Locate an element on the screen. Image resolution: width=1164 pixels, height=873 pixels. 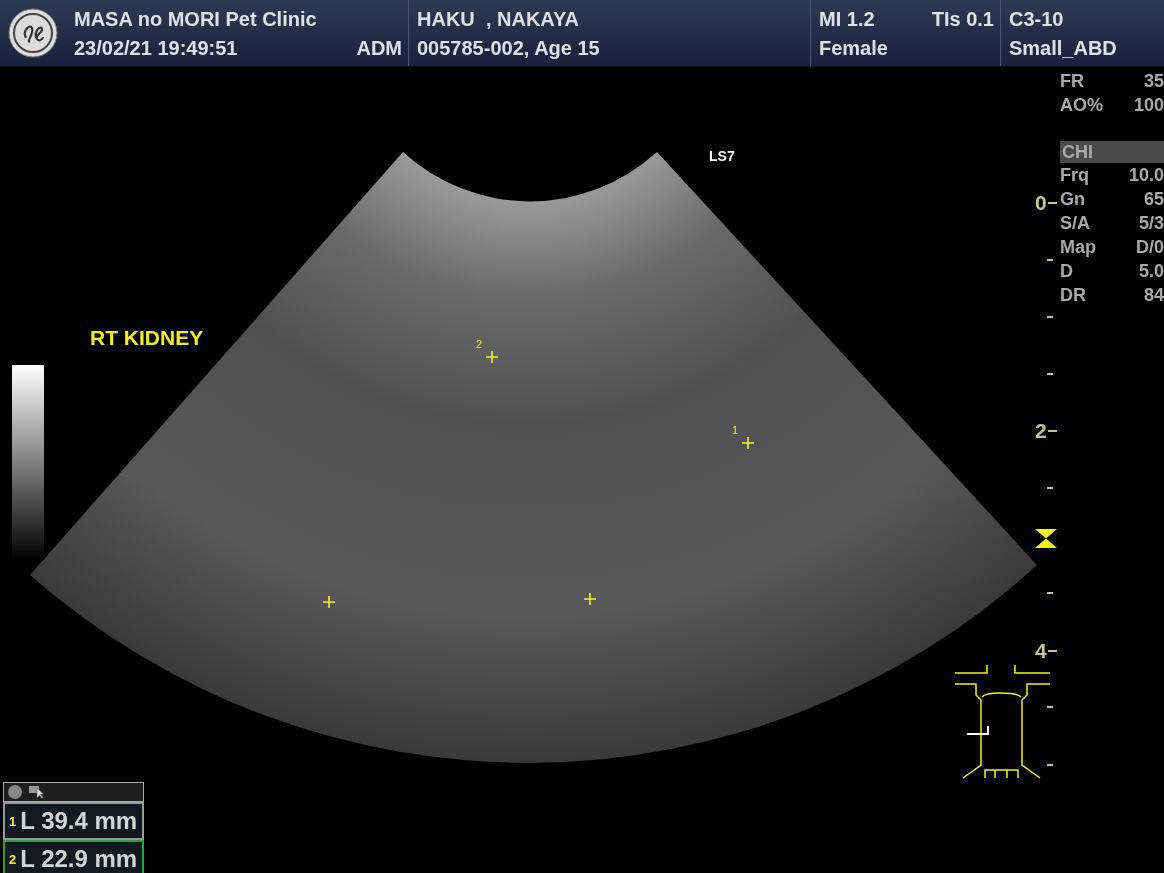
parameter-value: 100 is located at coordinates (1148, 105).